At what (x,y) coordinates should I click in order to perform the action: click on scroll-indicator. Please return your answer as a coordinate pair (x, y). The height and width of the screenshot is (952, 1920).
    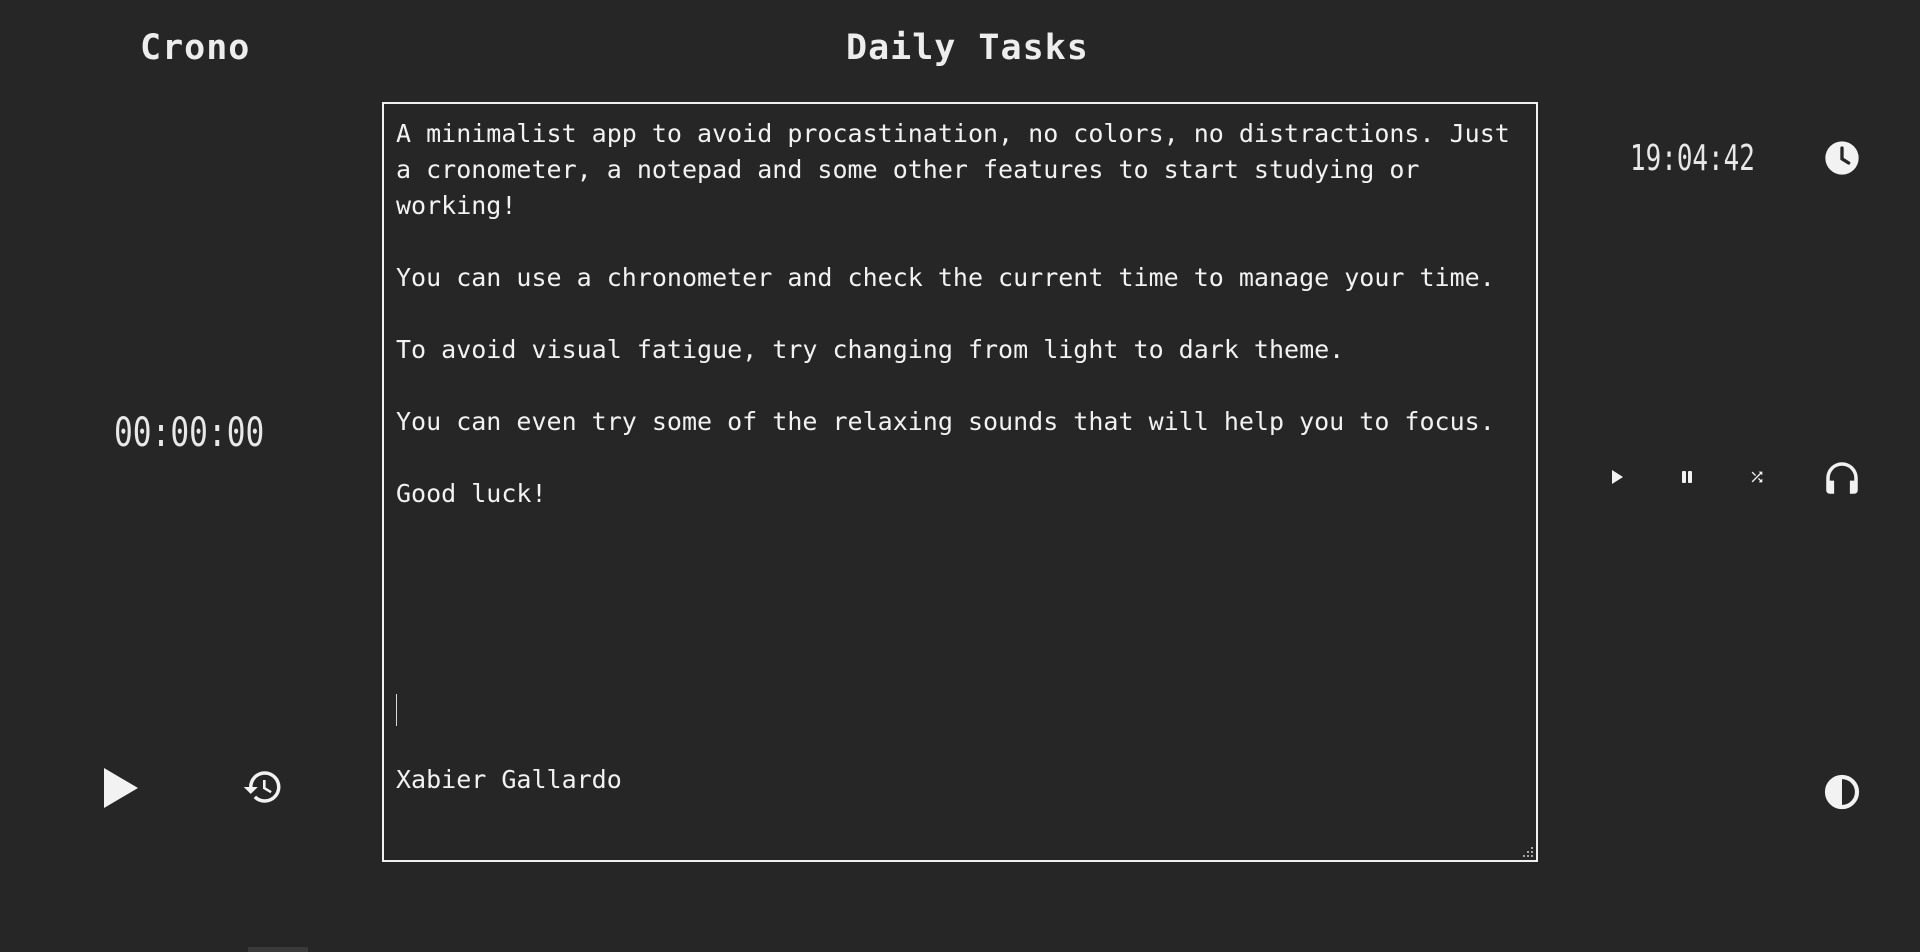
    Looking at the image, I should click on (278, 949).